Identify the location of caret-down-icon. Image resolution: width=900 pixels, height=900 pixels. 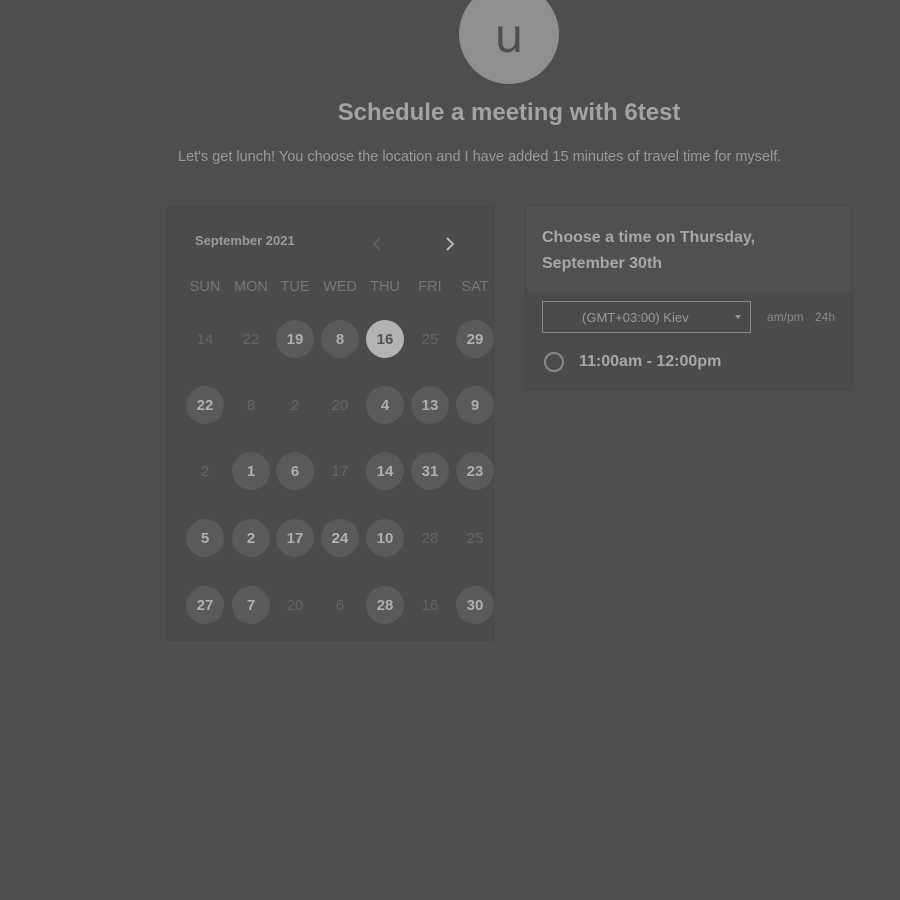
(738, 317).